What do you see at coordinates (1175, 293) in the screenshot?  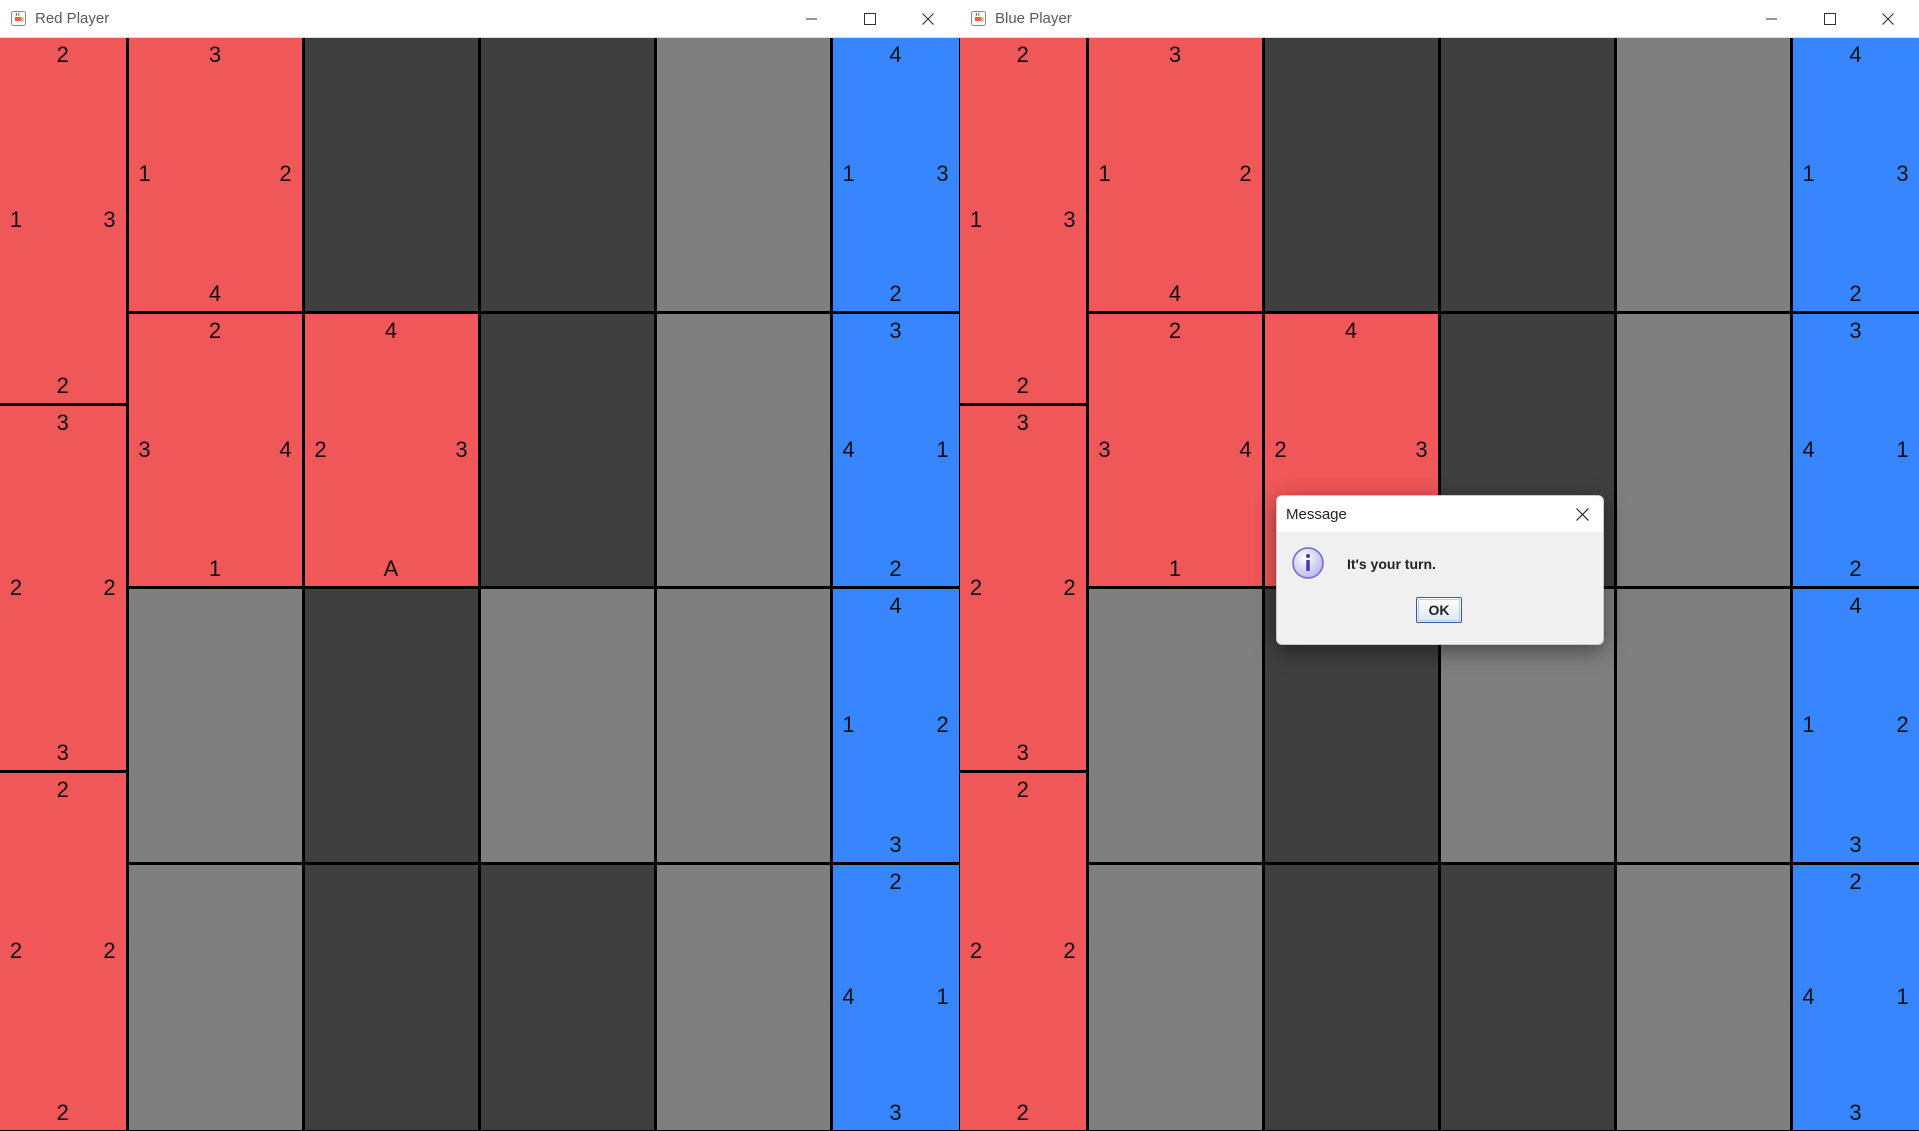 I see `tile-value-bottom: 4` at bounding box center [1175, 293].